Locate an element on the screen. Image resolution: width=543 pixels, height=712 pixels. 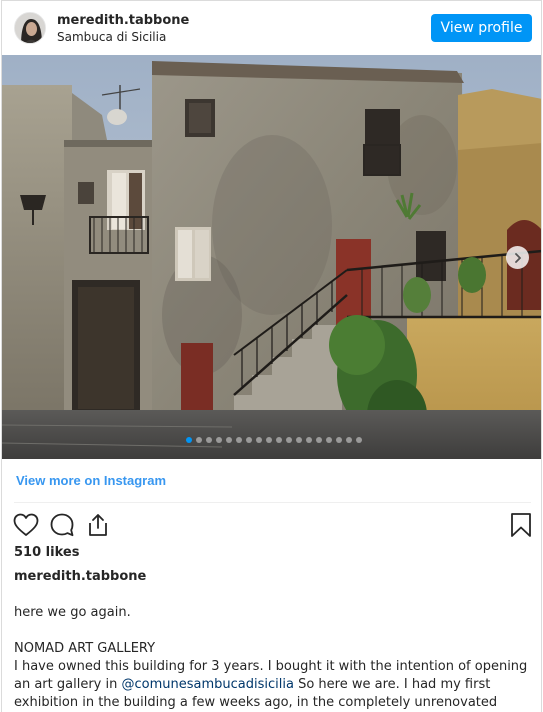
comment-icon is located at coordinates (62, 525).